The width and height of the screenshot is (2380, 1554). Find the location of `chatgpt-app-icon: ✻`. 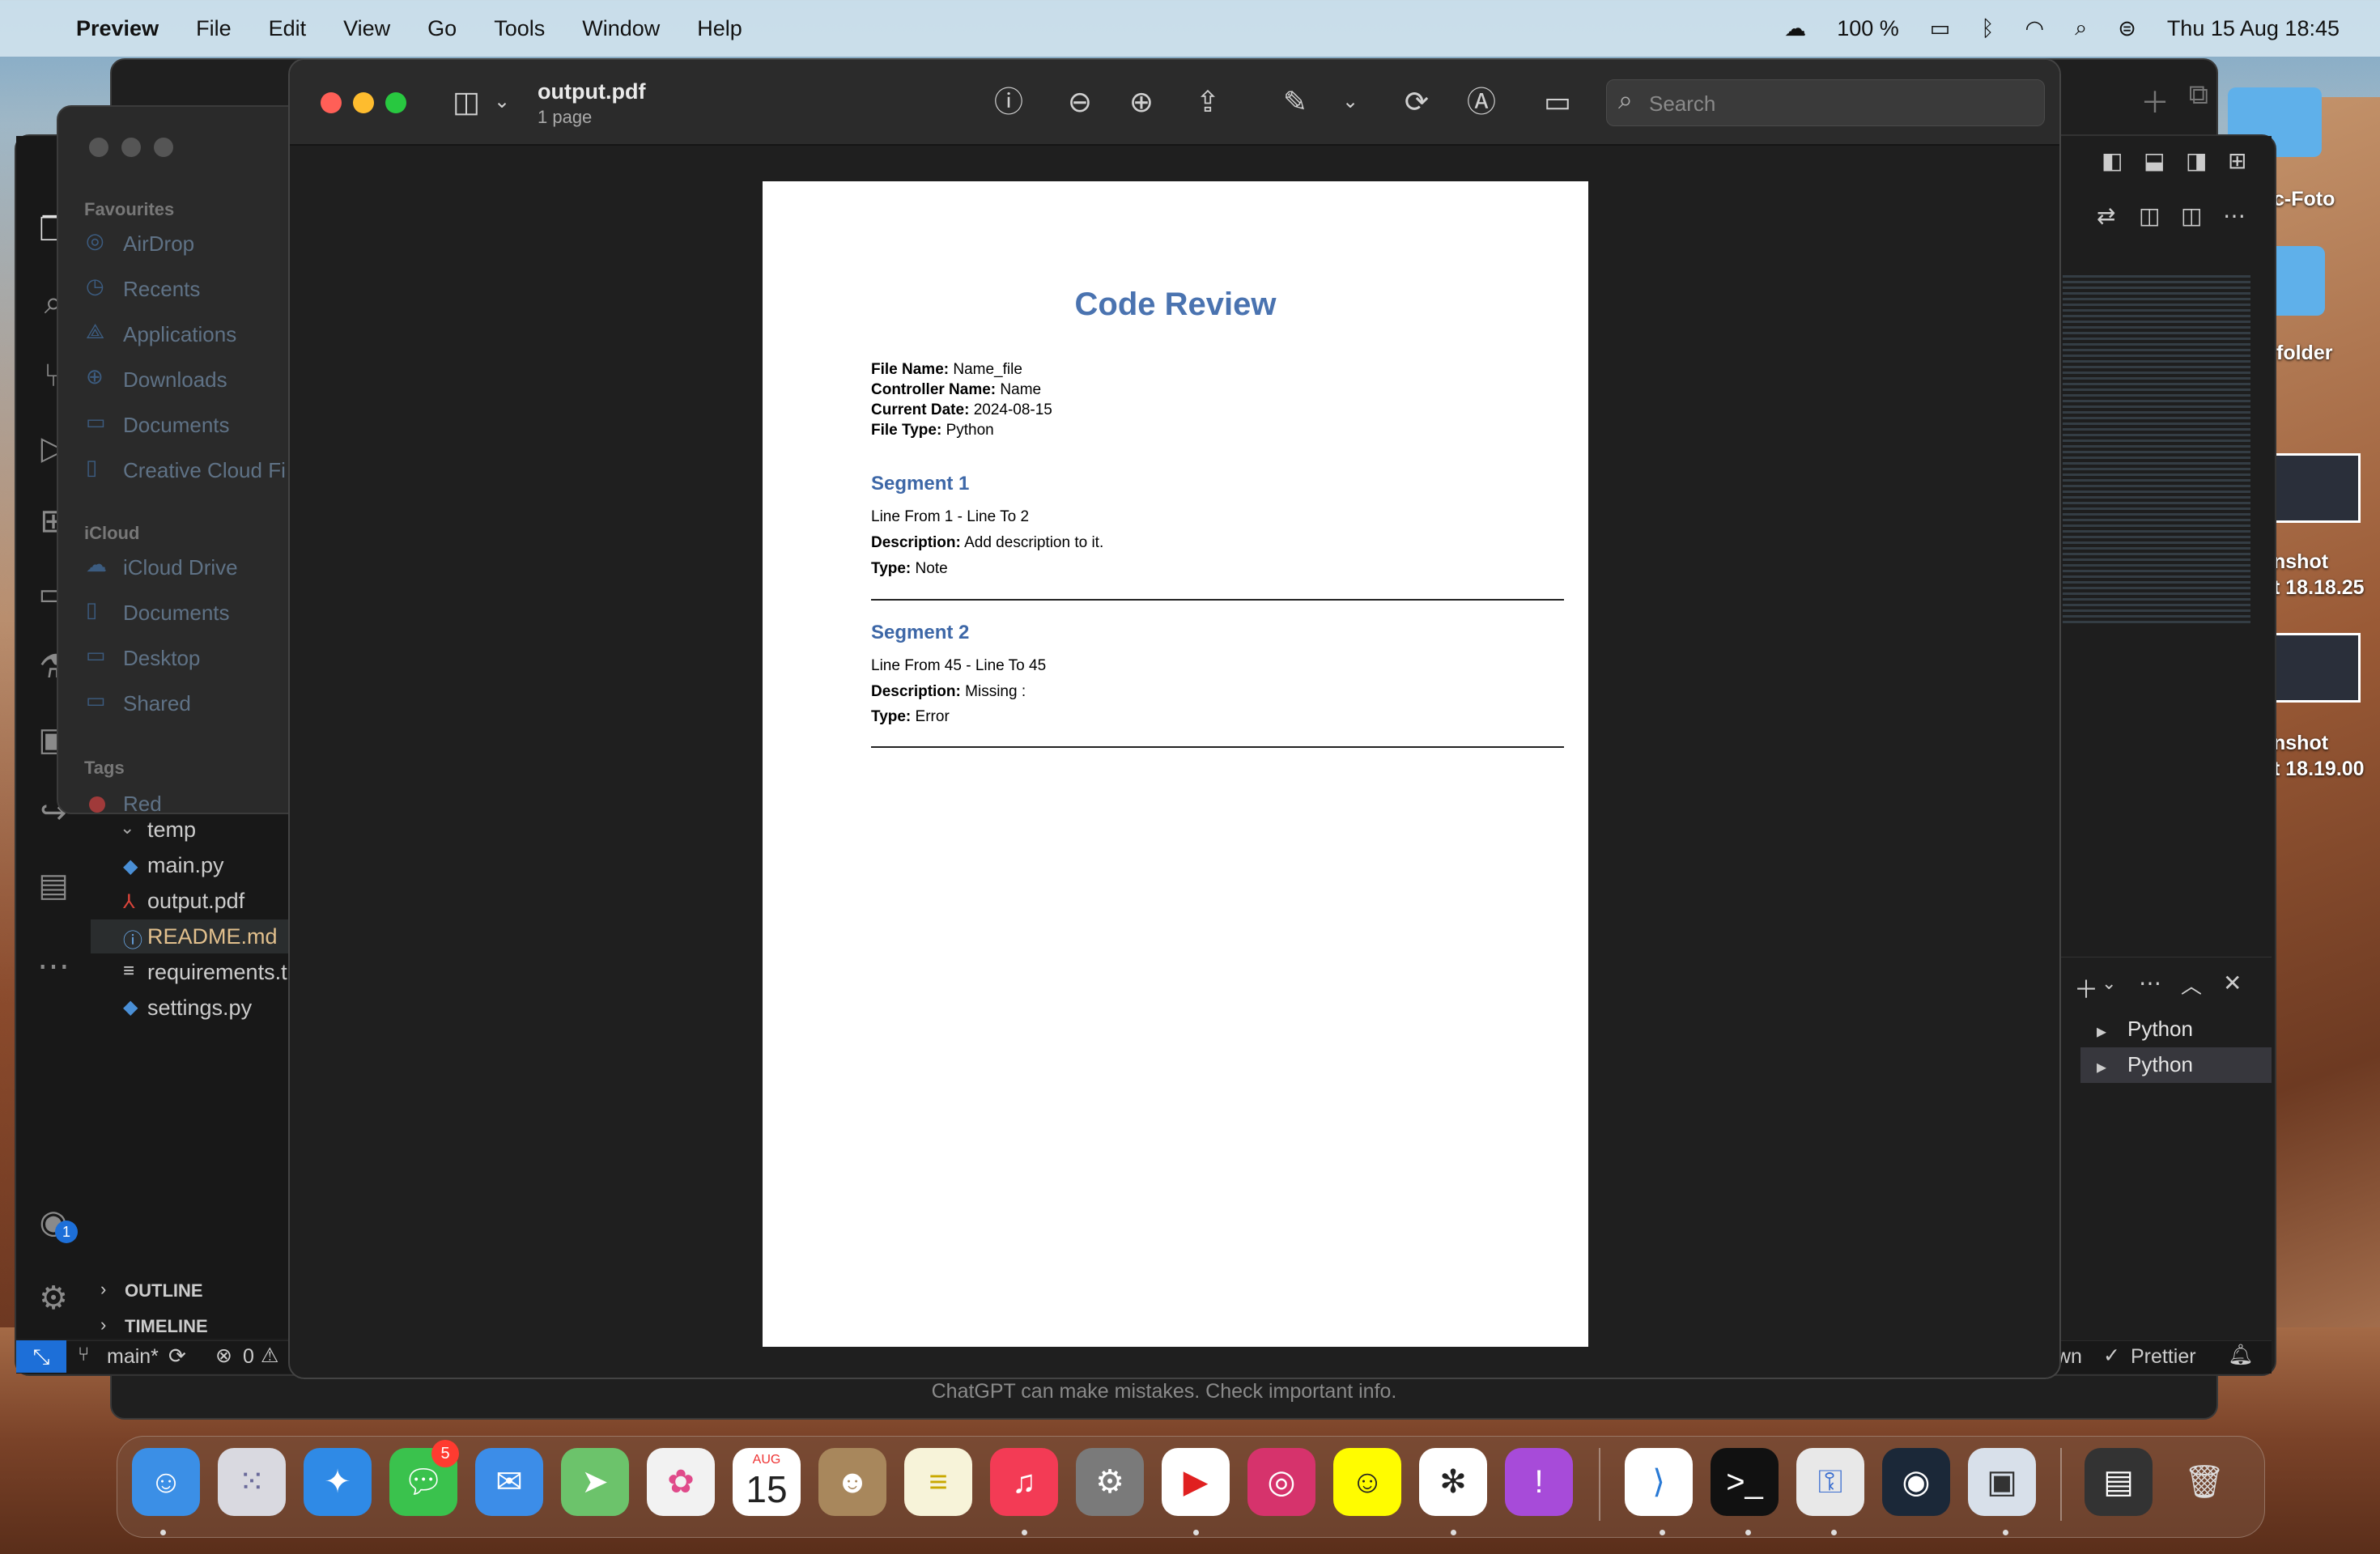

chatgpt-app-icon: ✻ is located at coordinates (1453, 1482).